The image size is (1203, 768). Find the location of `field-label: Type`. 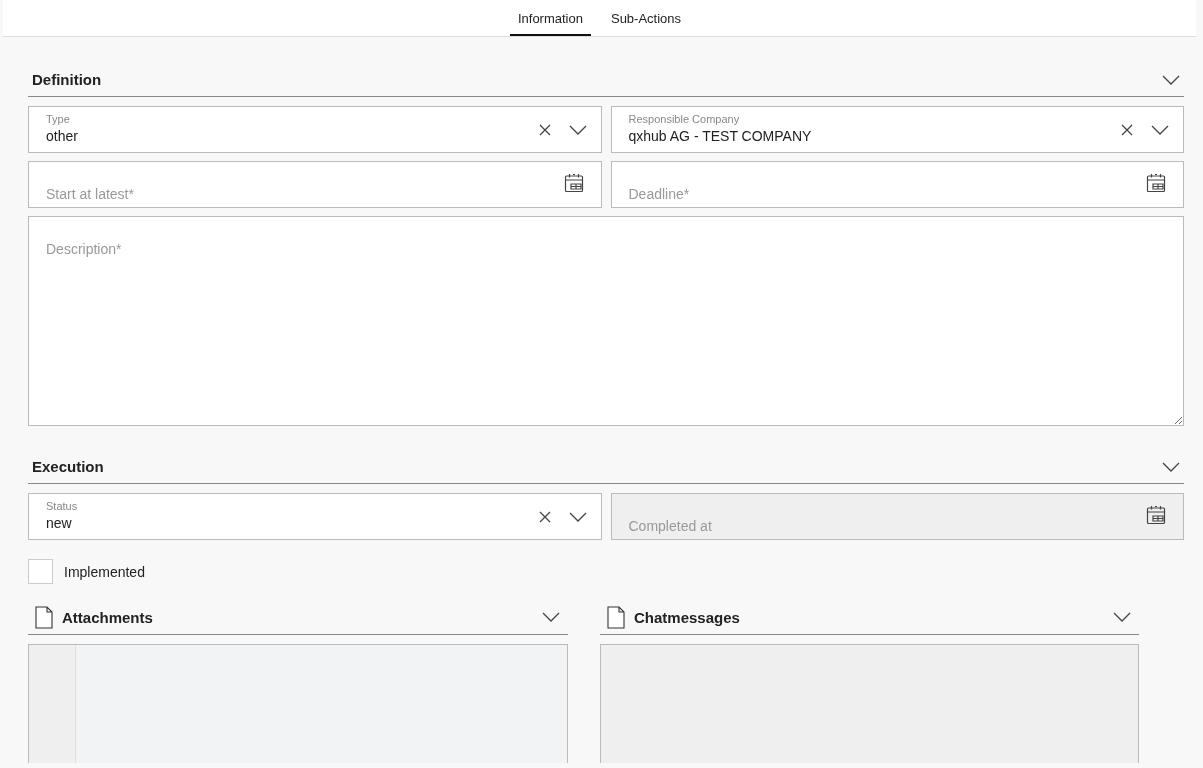

field-label: Type is located at coordinates (58, 119).